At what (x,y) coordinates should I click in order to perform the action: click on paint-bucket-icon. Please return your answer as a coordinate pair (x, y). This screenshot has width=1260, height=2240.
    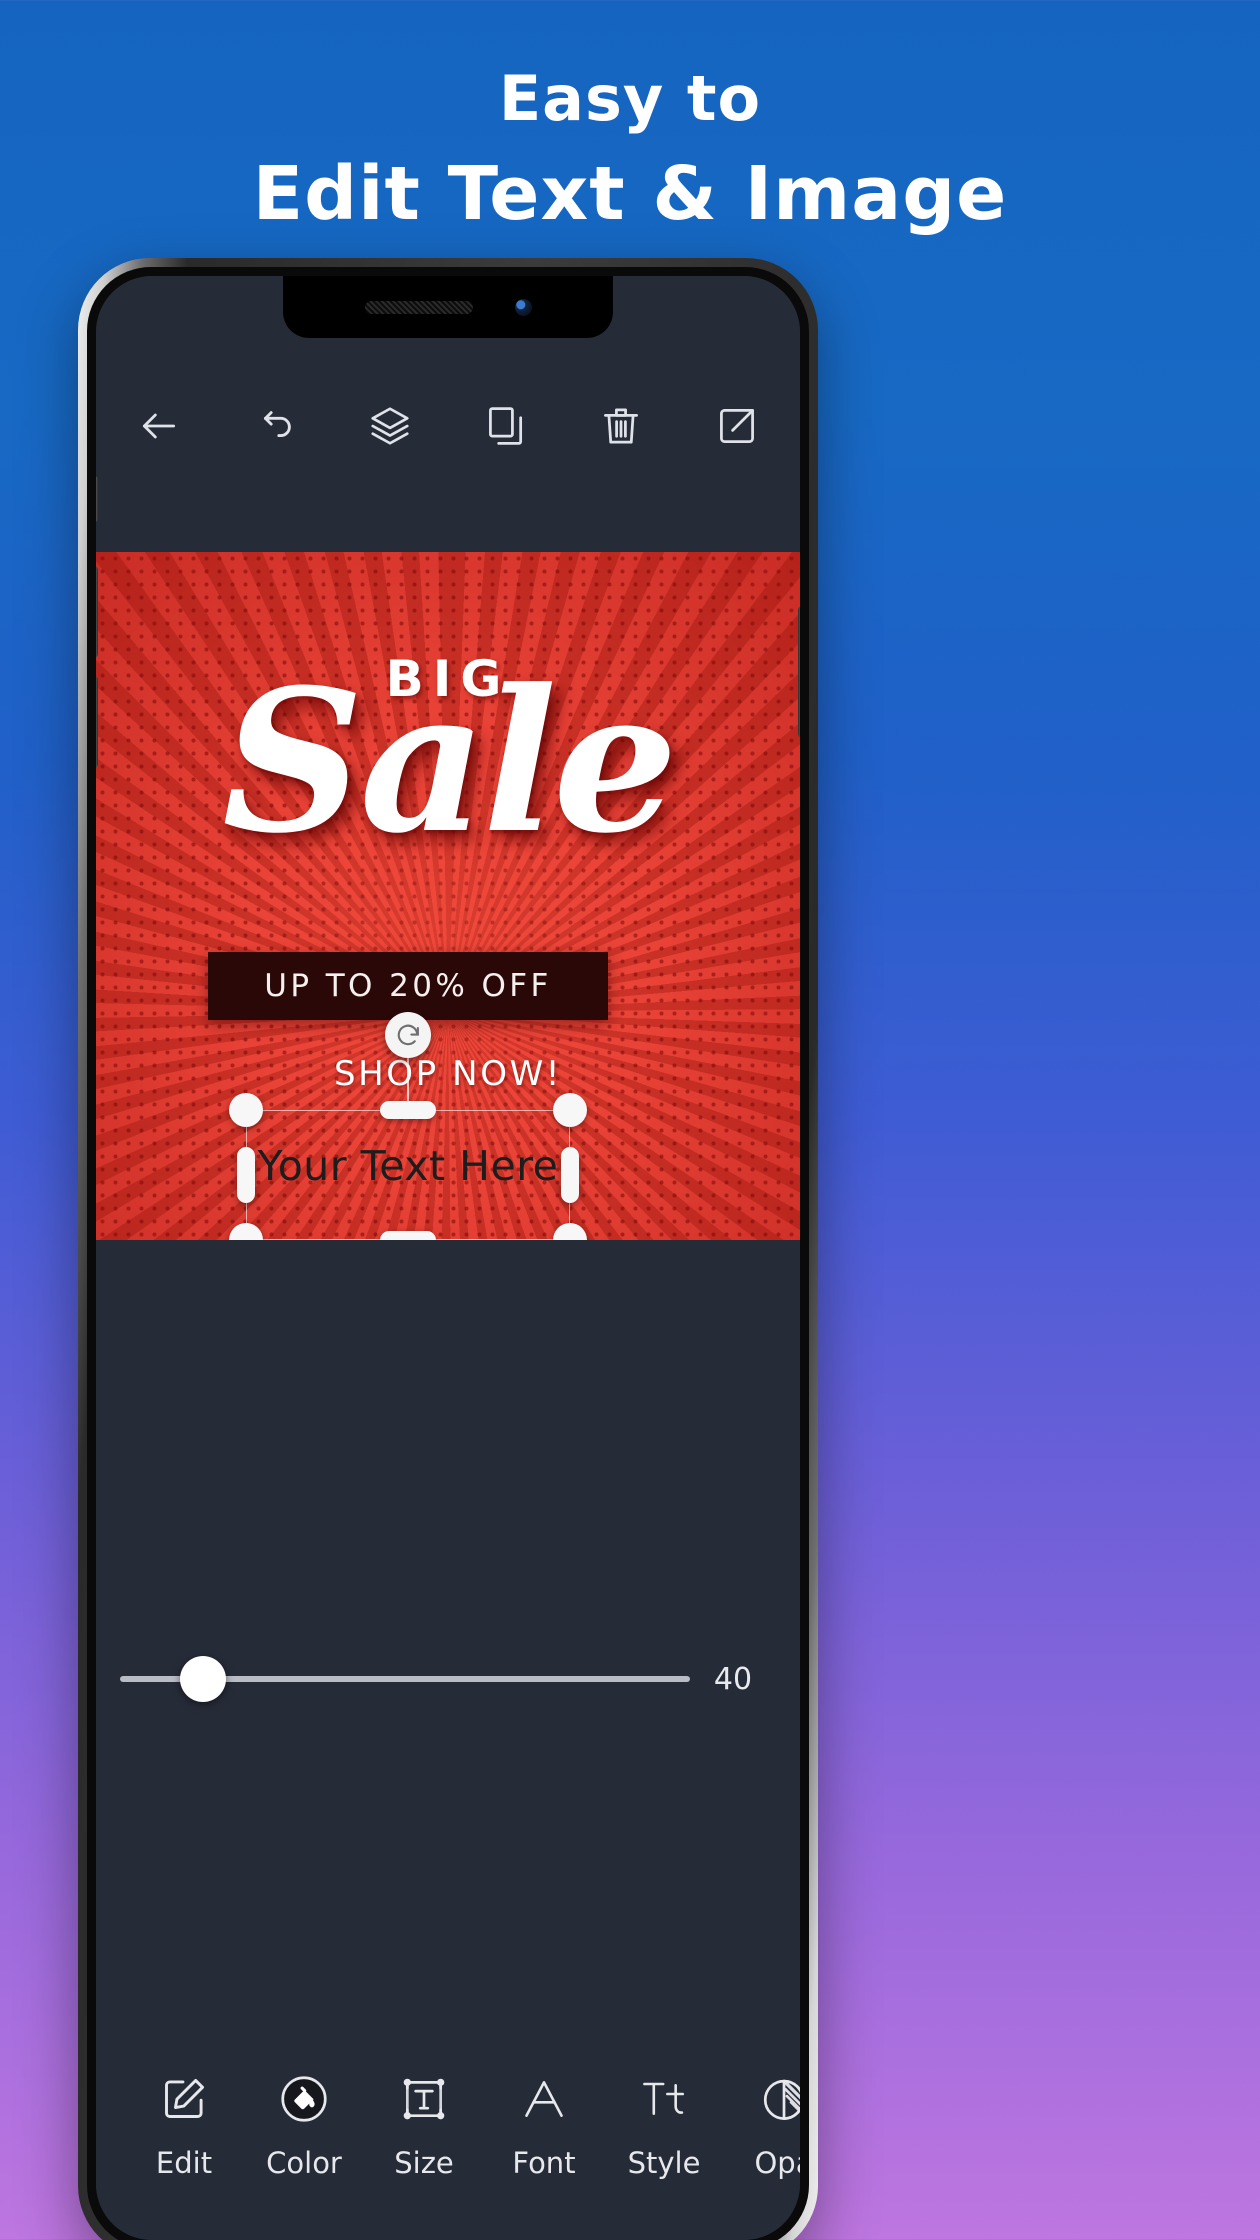
    Looking at the image, I should click on (304, 2099).